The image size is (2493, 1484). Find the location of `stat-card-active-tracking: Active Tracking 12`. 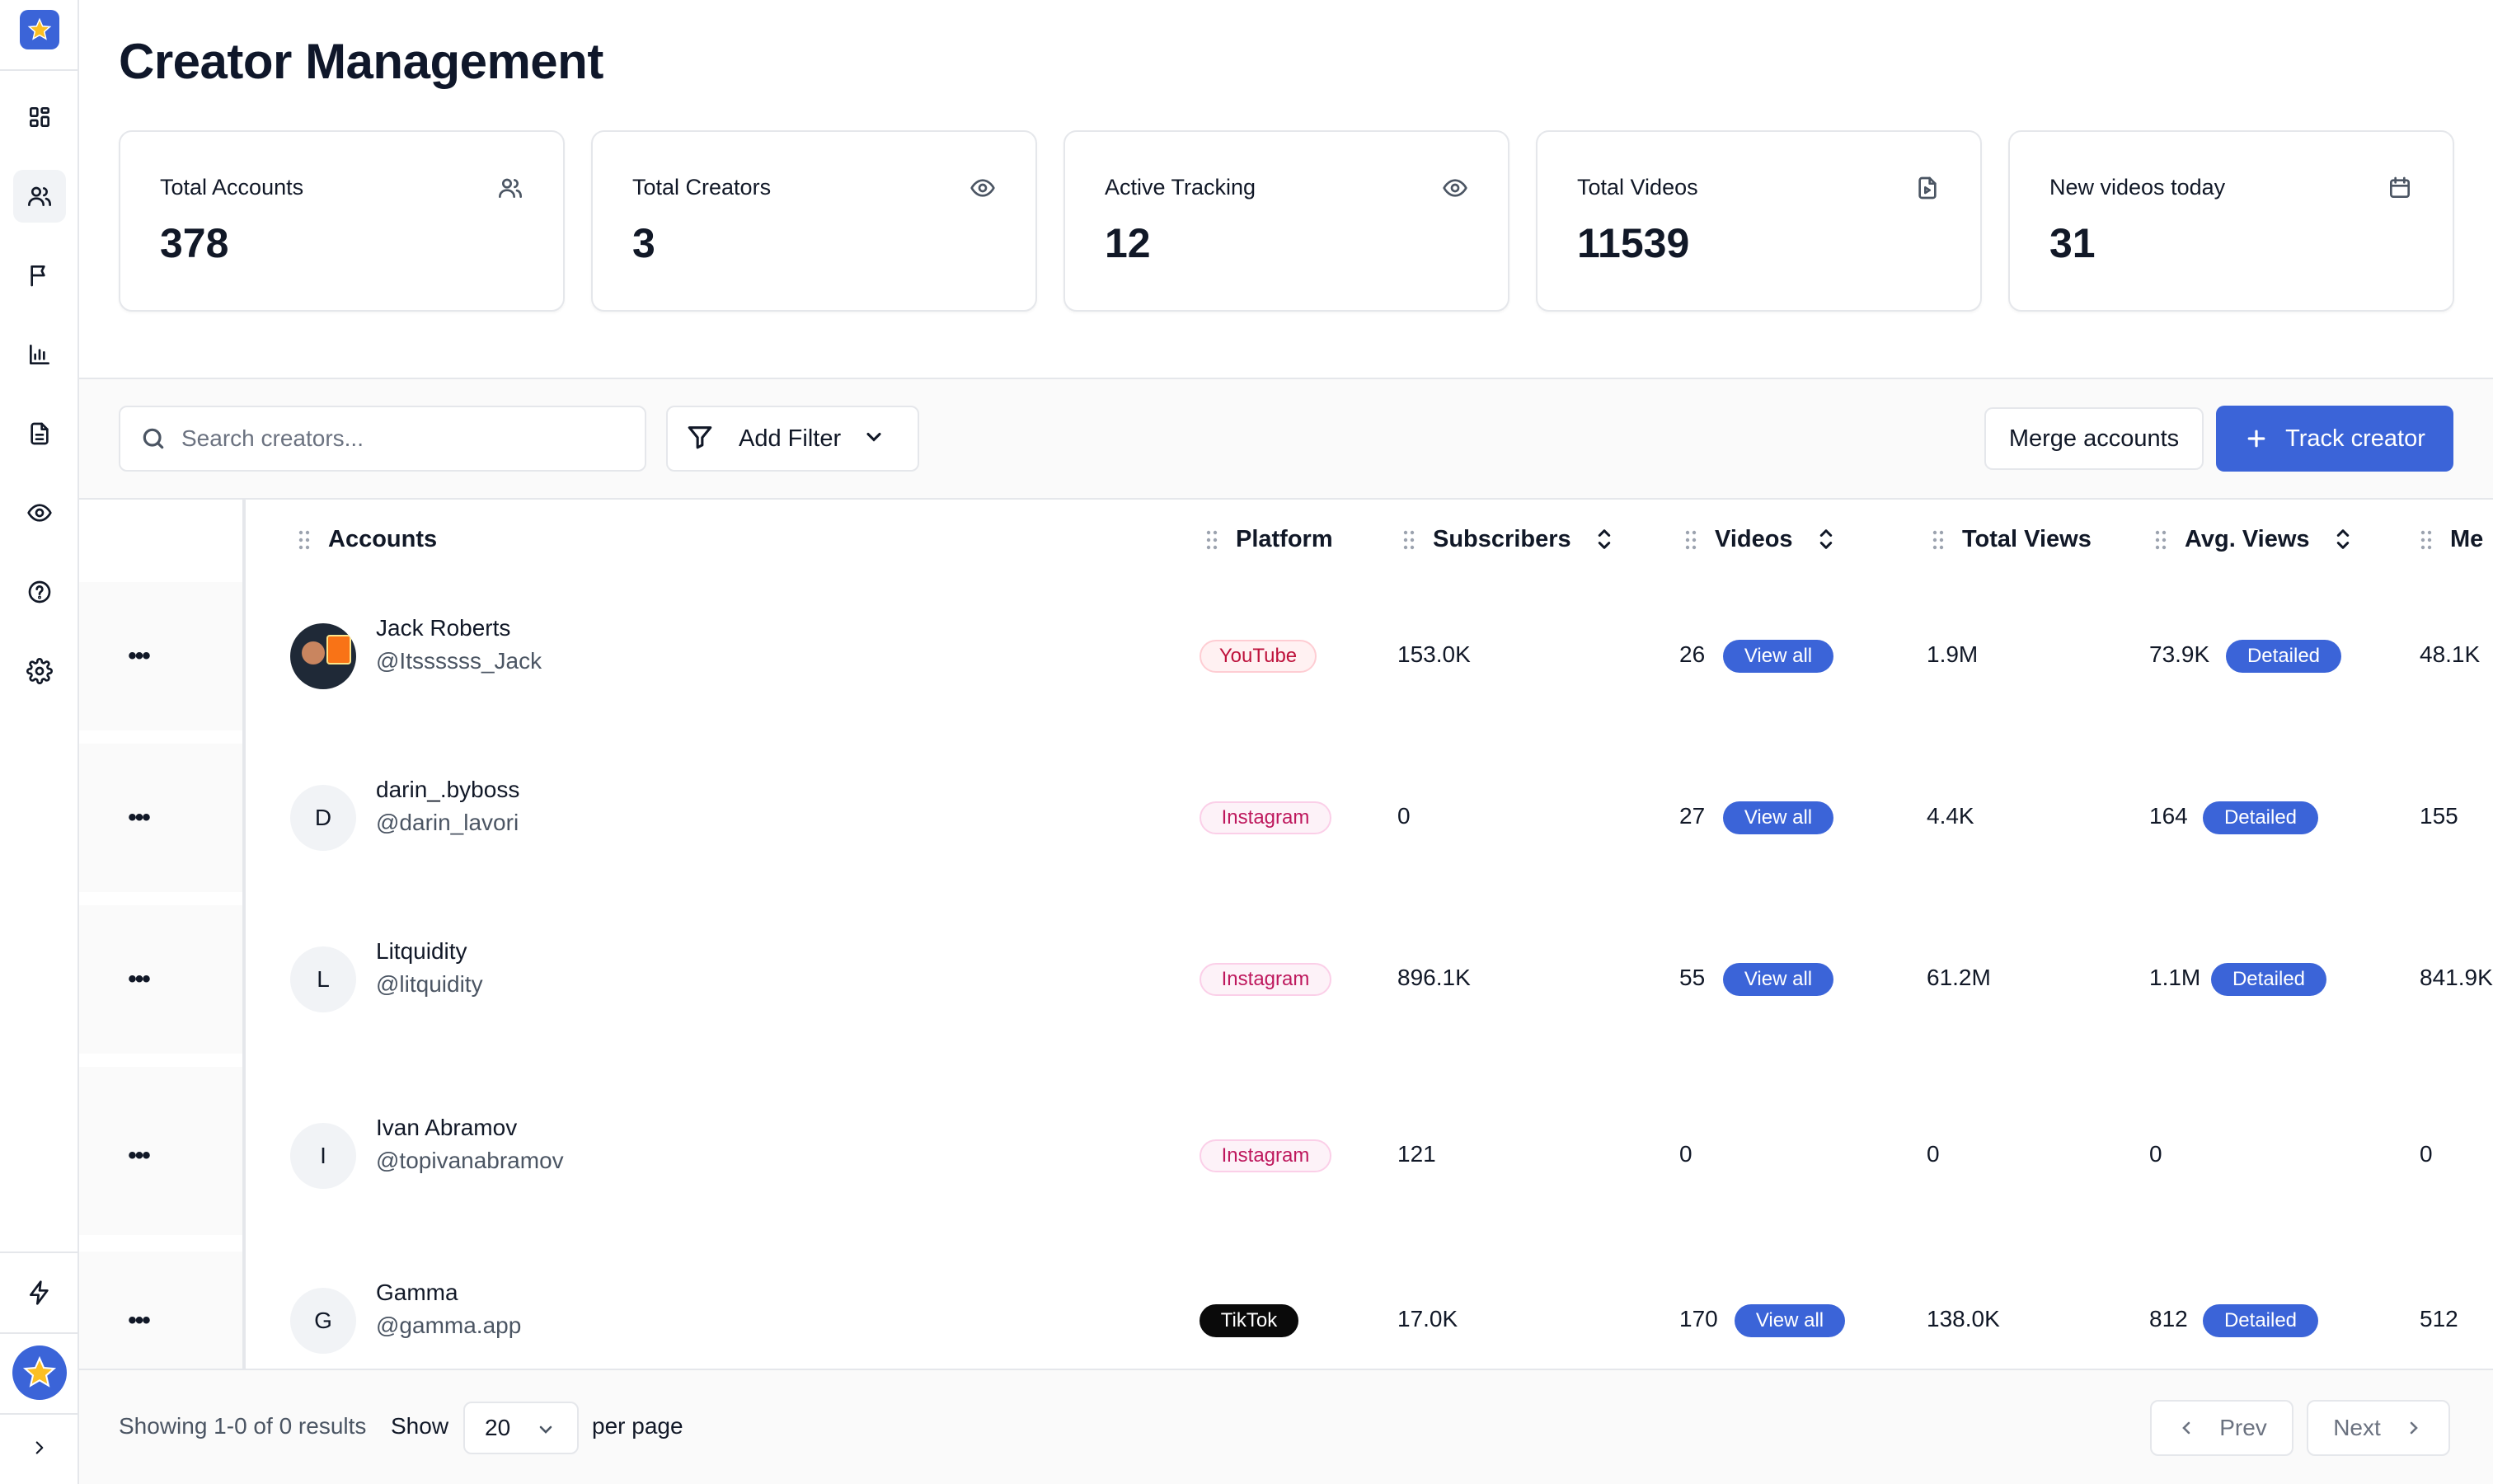

stat-card-active-tracking: Active Tracking 12 is located at coordinates (1286, 221).